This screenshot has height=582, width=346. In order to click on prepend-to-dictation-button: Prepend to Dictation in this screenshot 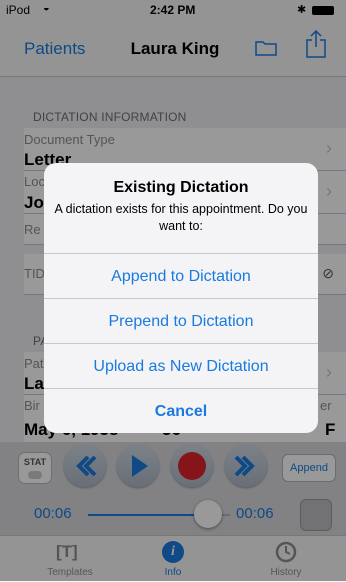, I will do `click(181, 321)`.